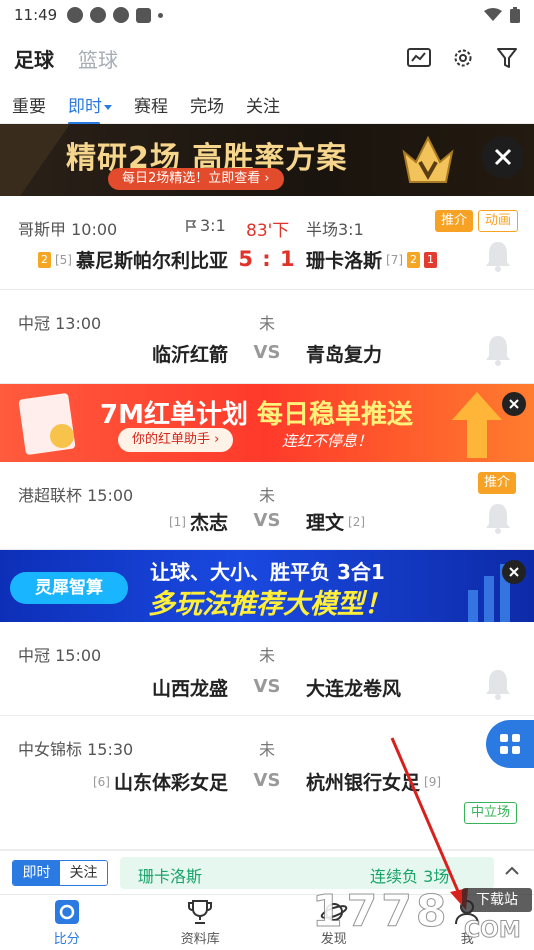 This screenshot has height=950, width=534. I want to click on tab-football: 足球, so click(34, 58).